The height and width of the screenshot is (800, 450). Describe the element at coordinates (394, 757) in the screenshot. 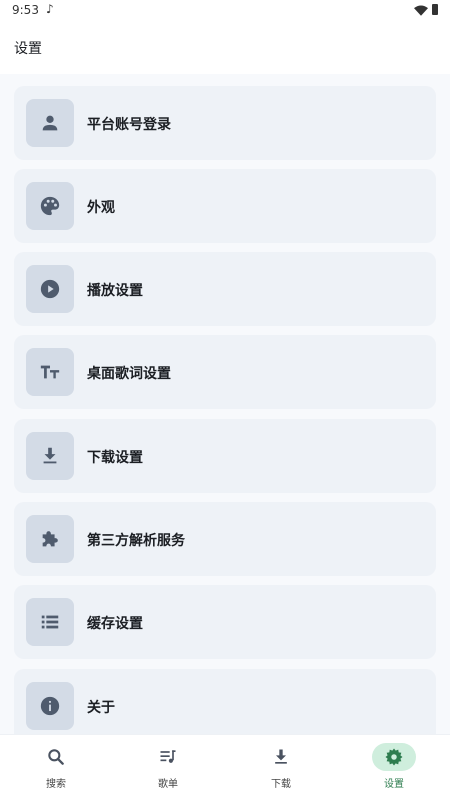

I see `gear-icon` at that location.